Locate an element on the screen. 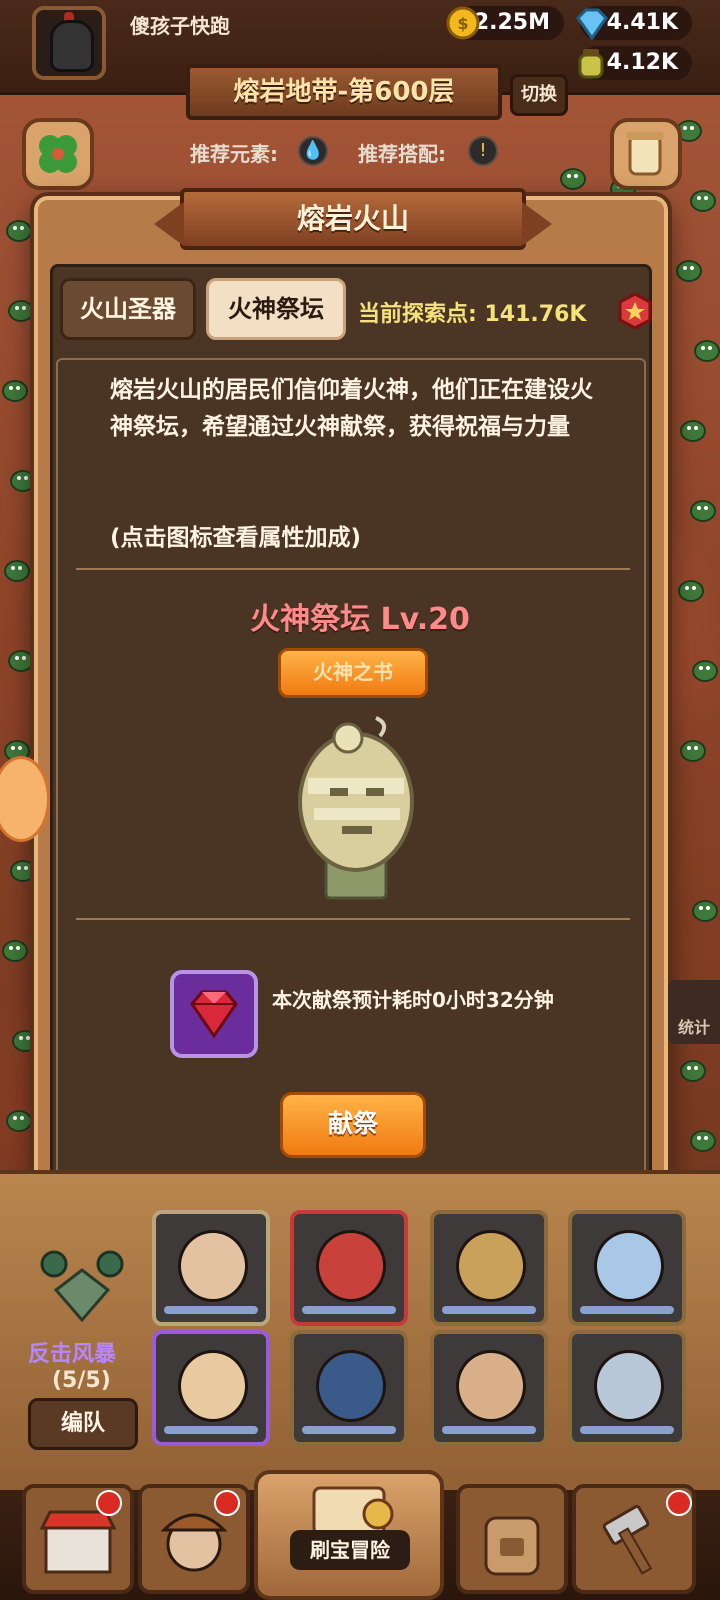 Image resolution: width=720 pixels, height=1600 pixels. diamond-value: 4.41K is located at coordinates (642, 22).